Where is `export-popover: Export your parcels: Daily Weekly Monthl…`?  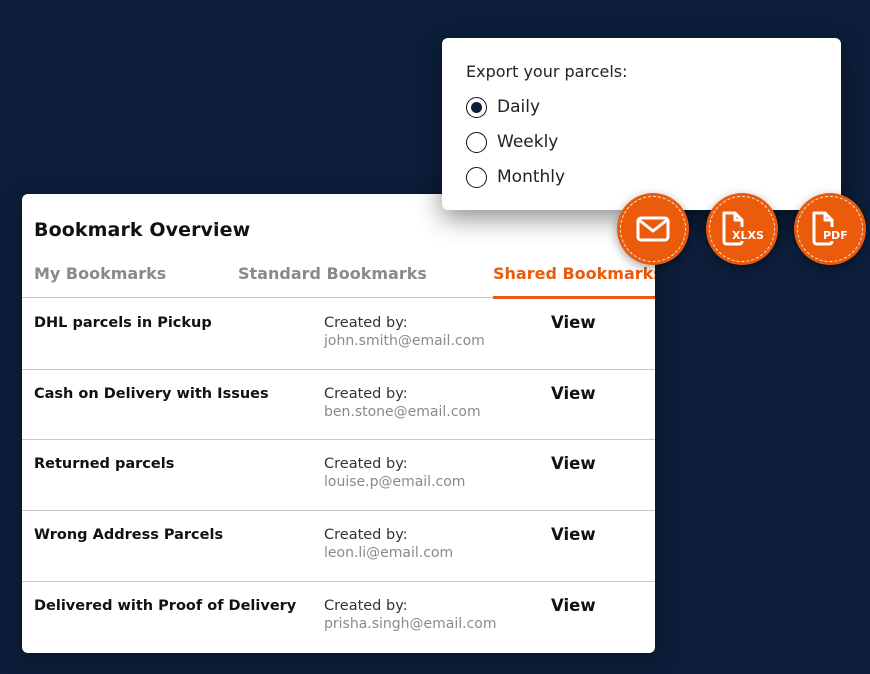
export-popover: Export your parcels: Daily Weekly Monthl… is located at coordinates (641, 124).